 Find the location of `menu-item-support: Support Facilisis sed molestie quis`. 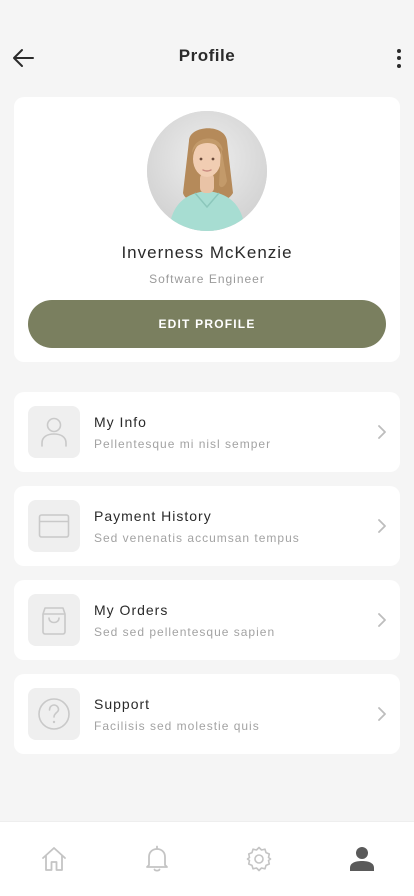

menu-item-support: Support Facilisis sed molestie quis is located at coordinates (207, 714).